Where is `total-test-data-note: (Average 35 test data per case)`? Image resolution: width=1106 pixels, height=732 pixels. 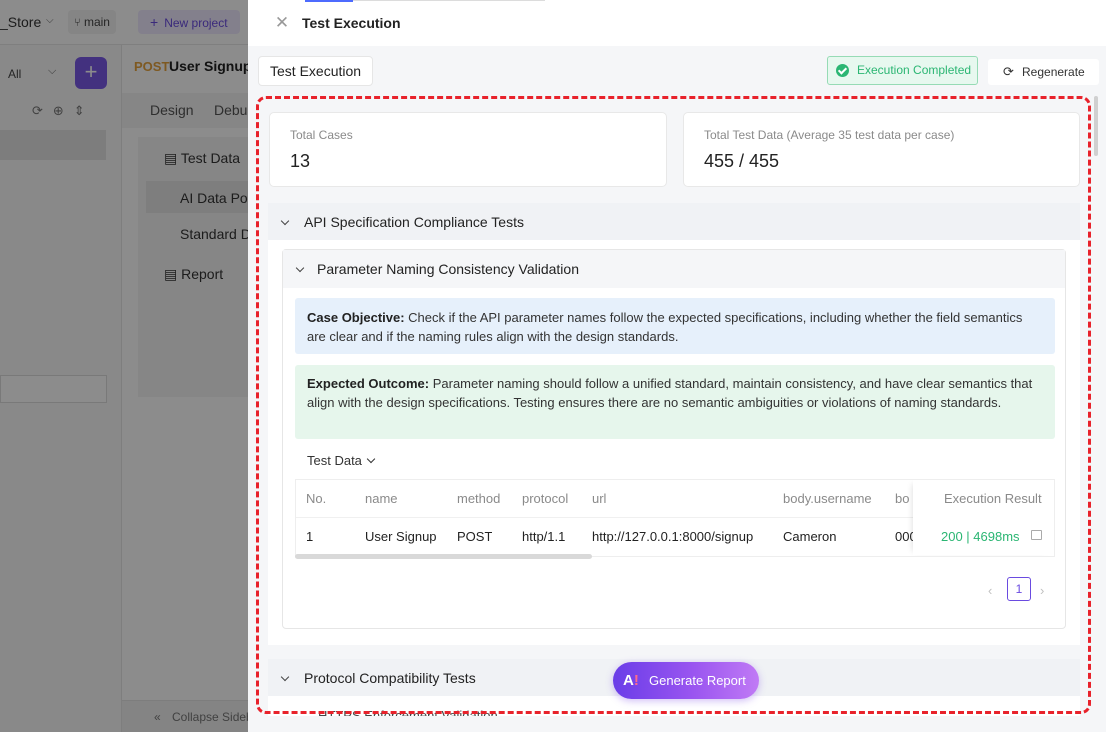
total-test-data-note: (Average 35 test data per case) is located at coordinates (870, 135).